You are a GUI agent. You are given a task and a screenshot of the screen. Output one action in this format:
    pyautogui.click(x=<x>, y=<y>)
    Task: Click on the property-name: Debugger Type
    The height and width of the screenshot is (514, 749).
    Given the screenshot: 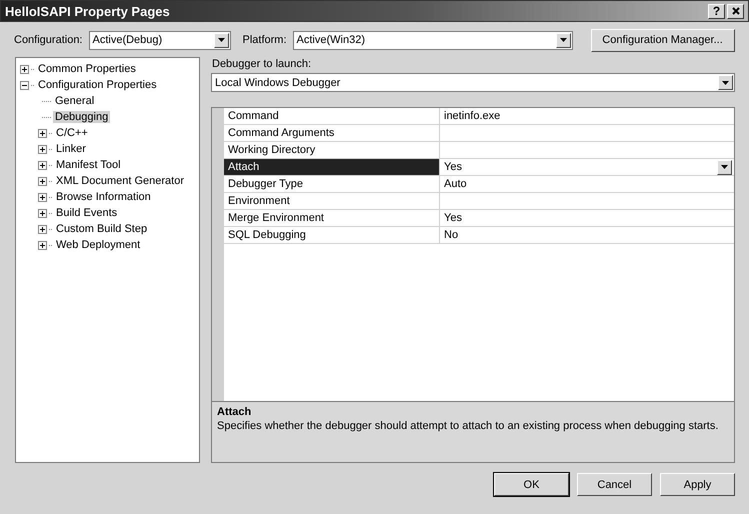 What is the action you would take?
    pyautogui.click(x=332, y=184)
    